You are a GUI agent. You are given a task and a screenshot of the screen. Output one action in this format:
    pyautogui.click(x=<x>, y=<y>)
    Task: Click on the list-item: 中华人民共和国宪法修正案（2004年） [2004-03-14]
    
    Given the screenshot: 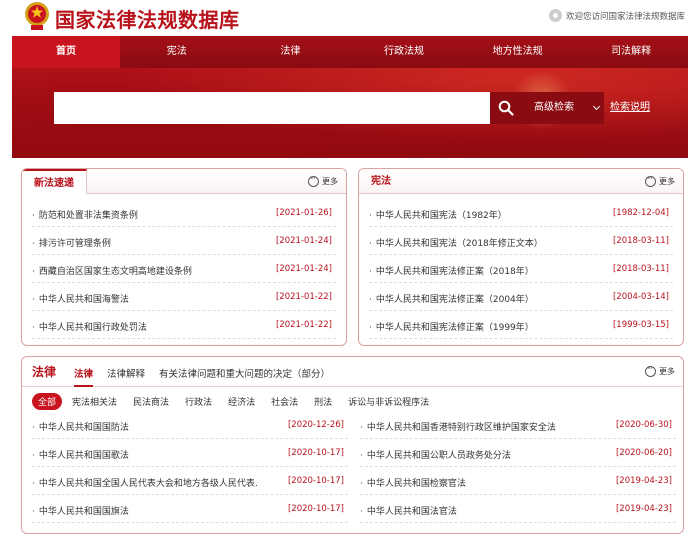 What is the action you would take?
    pyautogui.click(x=521, y=297)
    